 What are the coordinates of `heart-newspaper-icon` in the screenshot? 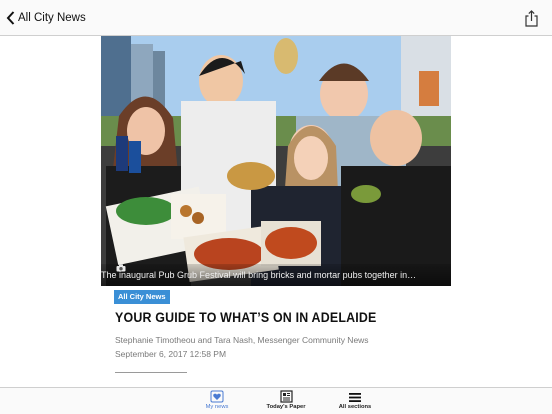 It's located at (217, 396).